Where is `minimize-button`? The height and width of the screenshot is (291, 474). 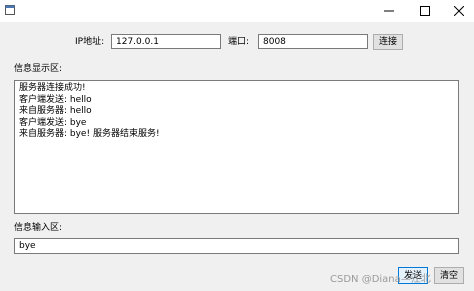
minimize-button is located at coordinates (389, 11).